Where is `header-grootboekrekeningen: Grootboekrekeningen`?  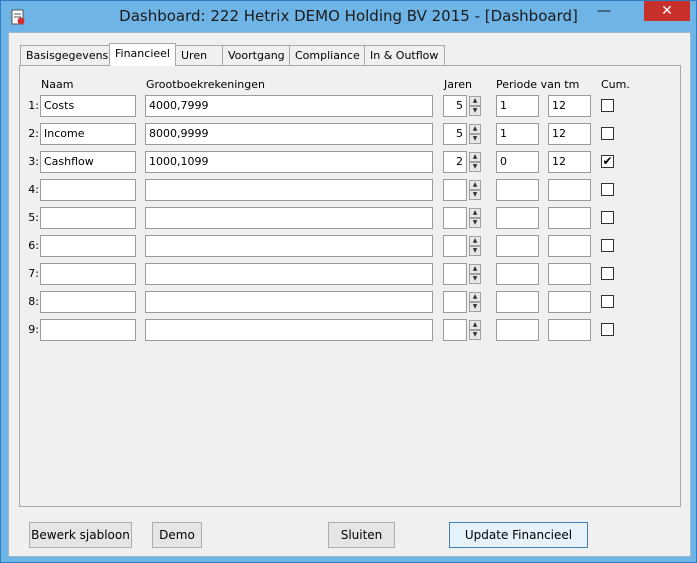 header-grootboekrekeningen: Grootboekrekeningen is located at coordinates (205, 84).